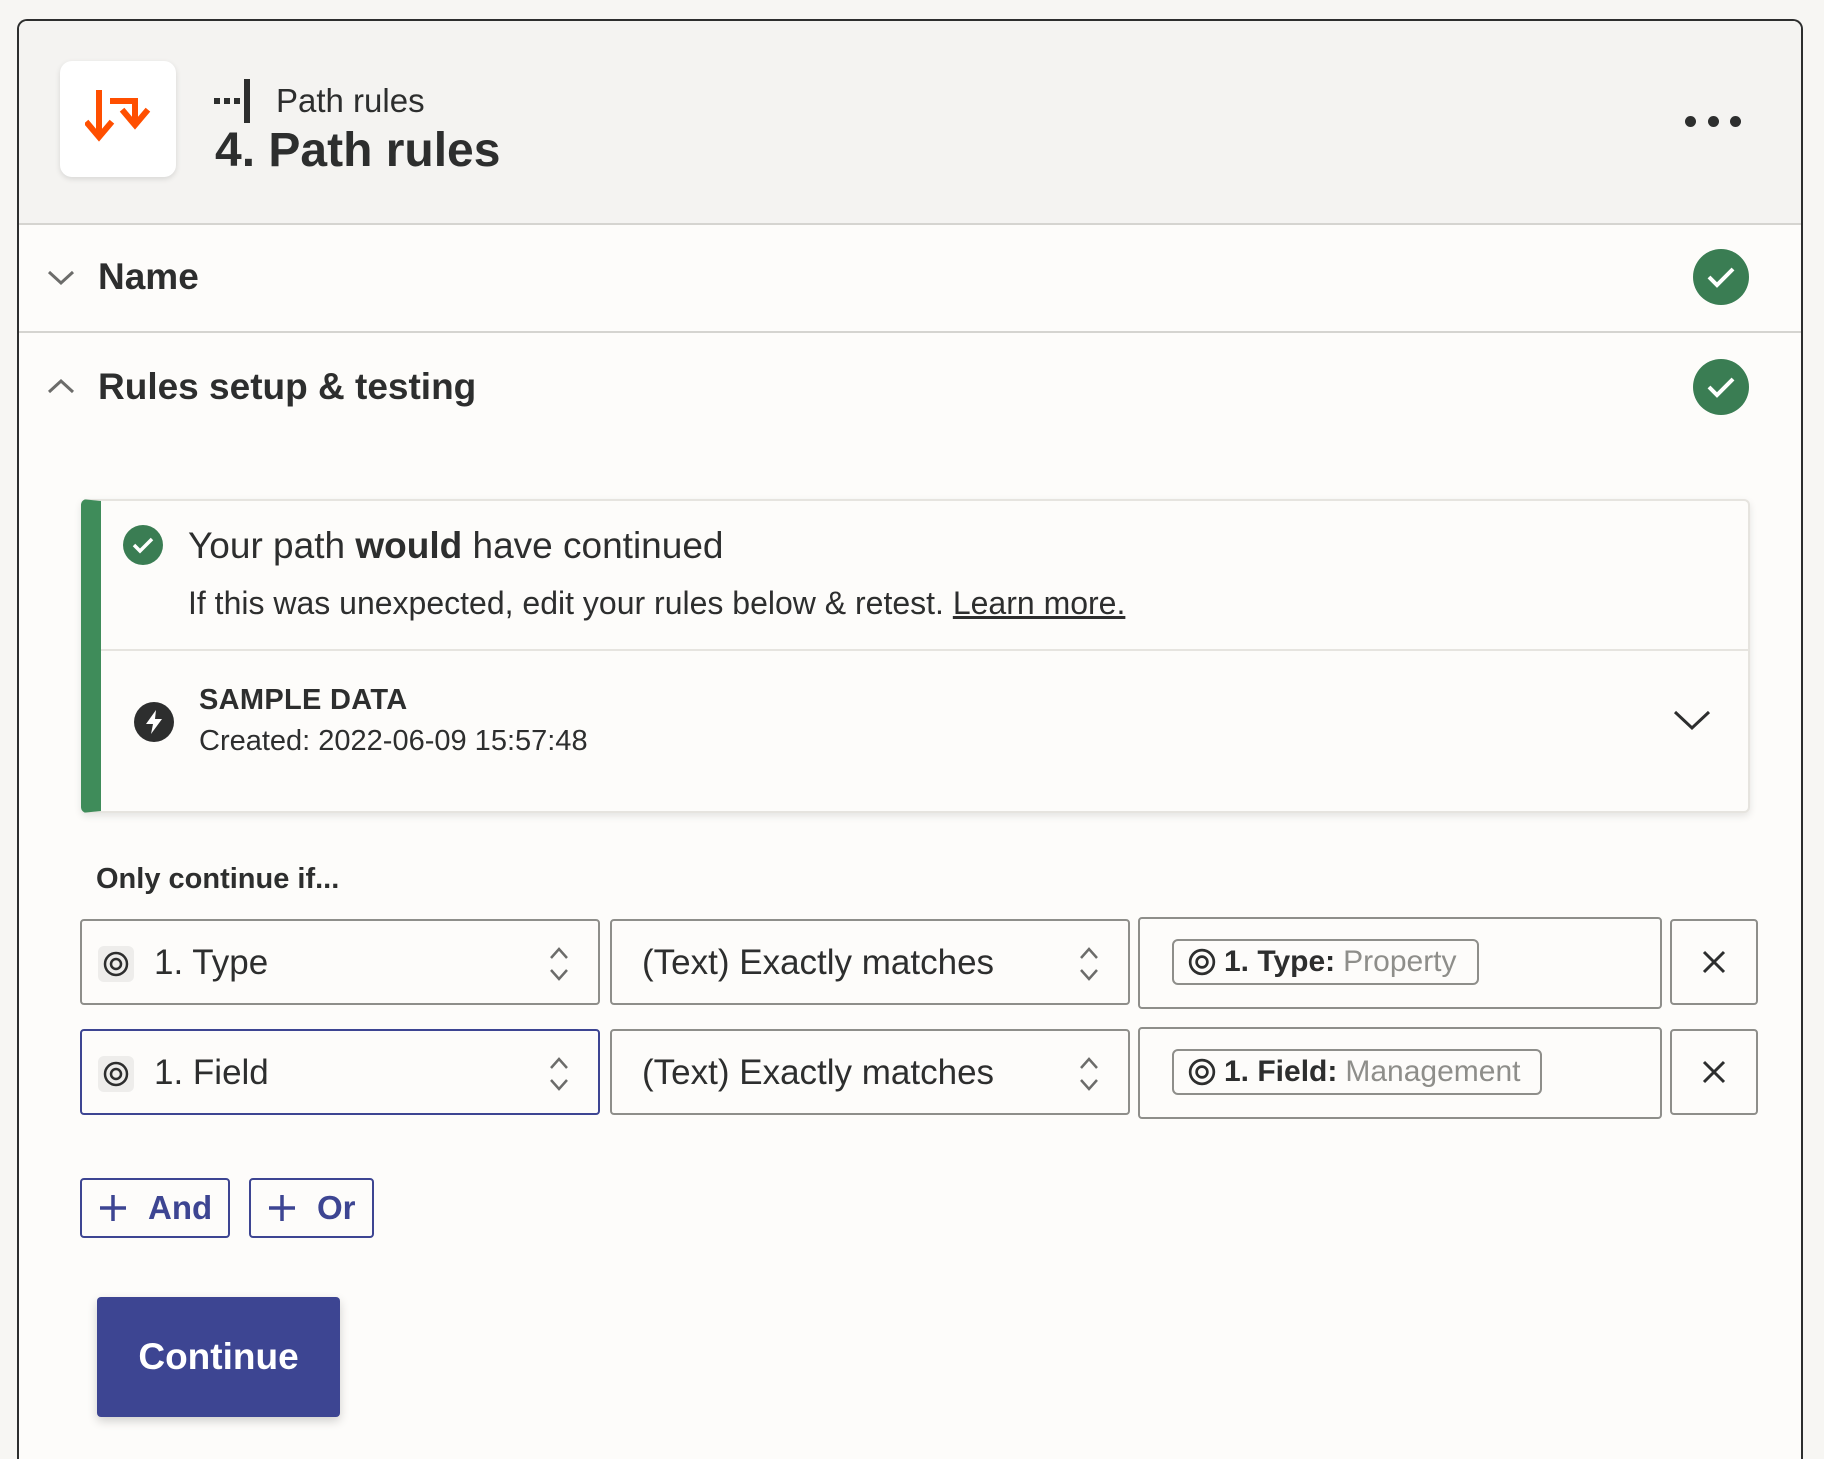  I want to click on token-value: Property, so click(1400, 961).